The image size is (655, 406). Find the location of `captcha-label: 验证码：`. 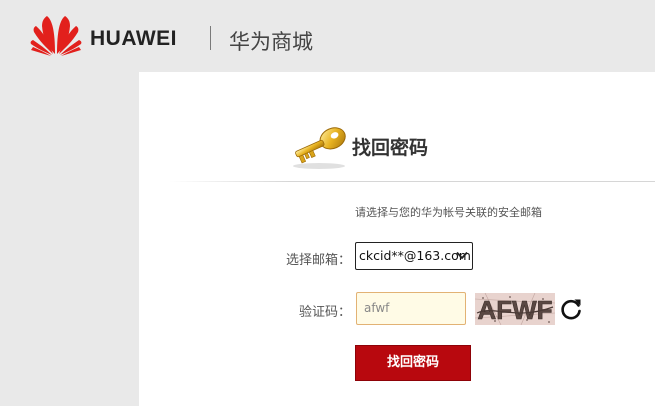

captcha-label: 验证码： is located at coordinates (324, 312).